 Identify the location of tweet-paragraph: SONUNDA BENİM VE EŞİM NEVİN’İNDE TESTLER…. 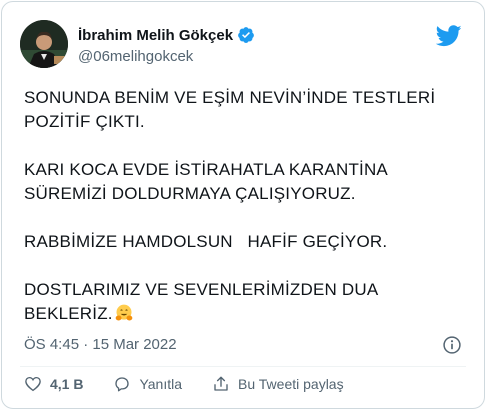
(232, 109).